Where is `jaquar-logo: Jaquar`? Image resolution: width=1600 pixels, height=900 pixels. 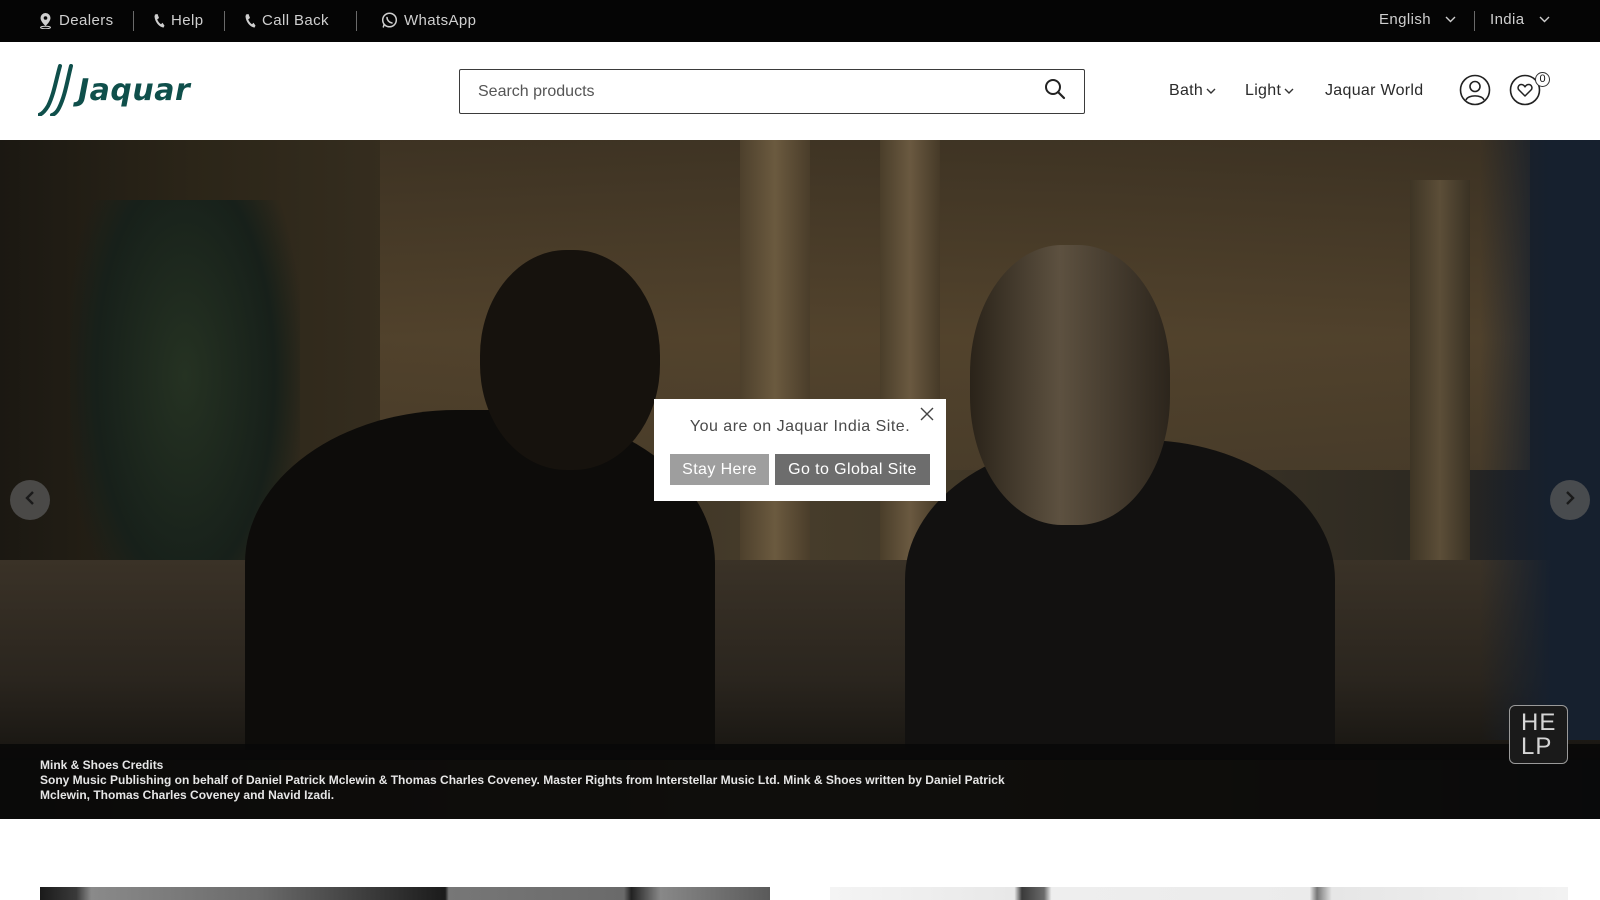
jaquar-logo: Jaquar is located at coordinates (114, 90).